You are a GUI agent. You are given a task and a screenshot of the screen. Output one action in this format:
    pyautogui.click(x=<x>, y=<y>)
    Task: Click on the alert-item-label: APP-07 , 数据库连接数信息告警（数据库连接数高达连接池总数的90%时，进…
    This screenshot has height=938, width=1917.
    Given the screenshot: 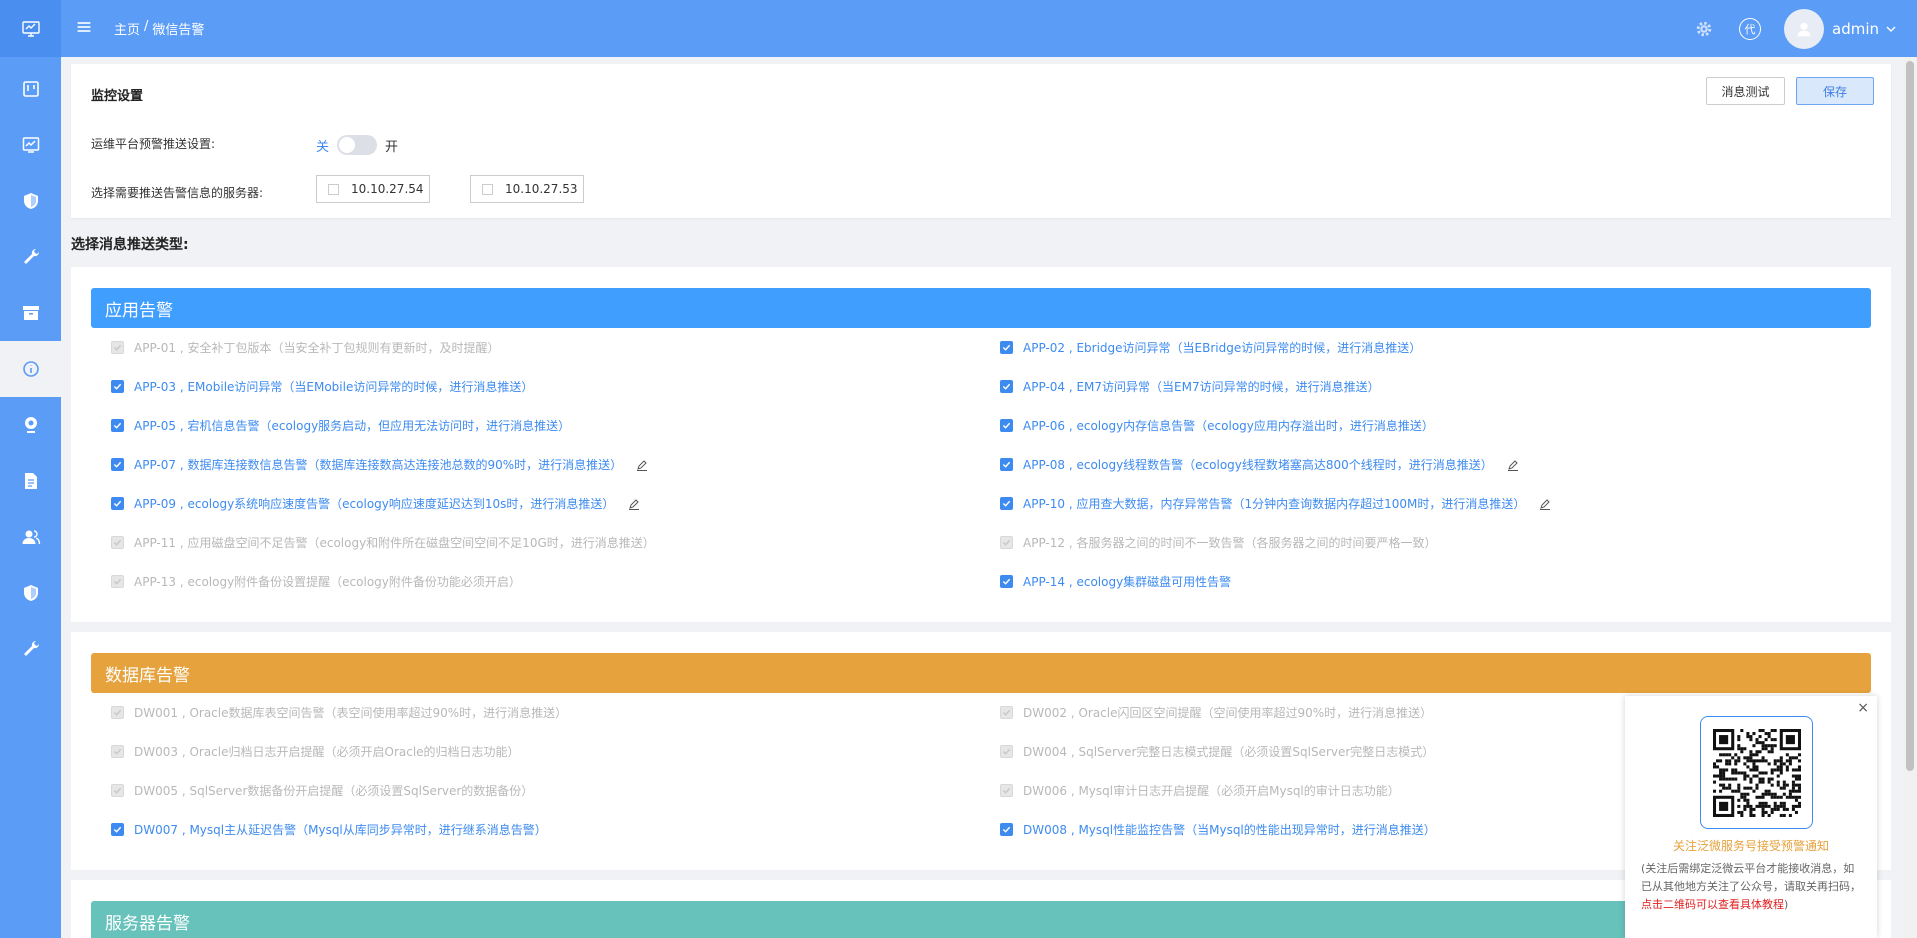 What is the action you would take?
    pyautogui.click(x=378, y=465)
    